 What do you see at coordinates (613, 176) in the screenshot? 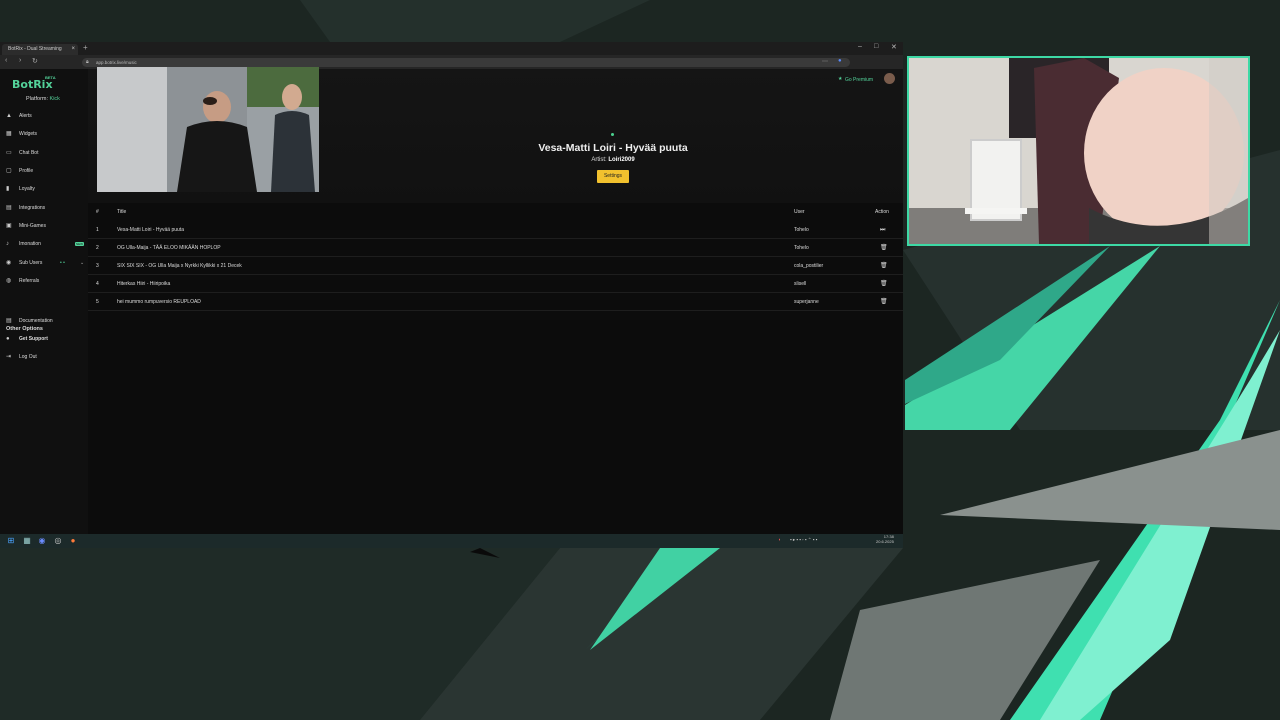
I see `settings-button: Settings` at bounding box center [613, 176].